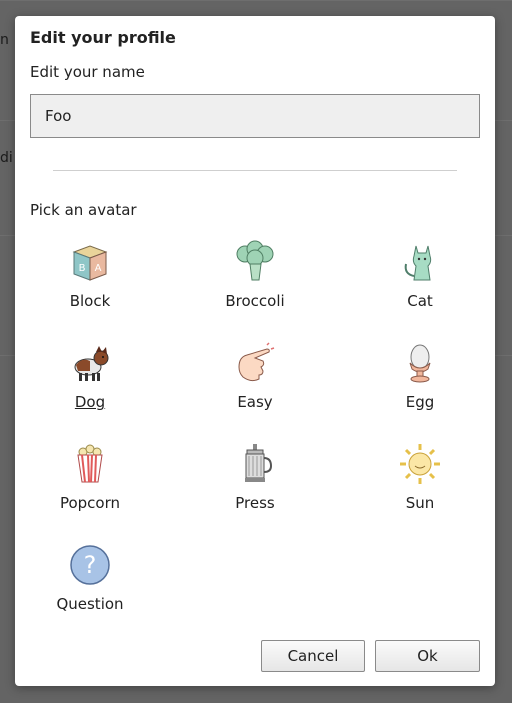 This screenshot has height=703, width=512. What do you see at coordinates (256, 362) in the screenshot?
I see `easy-hand-icon` at bounding box center [256, 362].